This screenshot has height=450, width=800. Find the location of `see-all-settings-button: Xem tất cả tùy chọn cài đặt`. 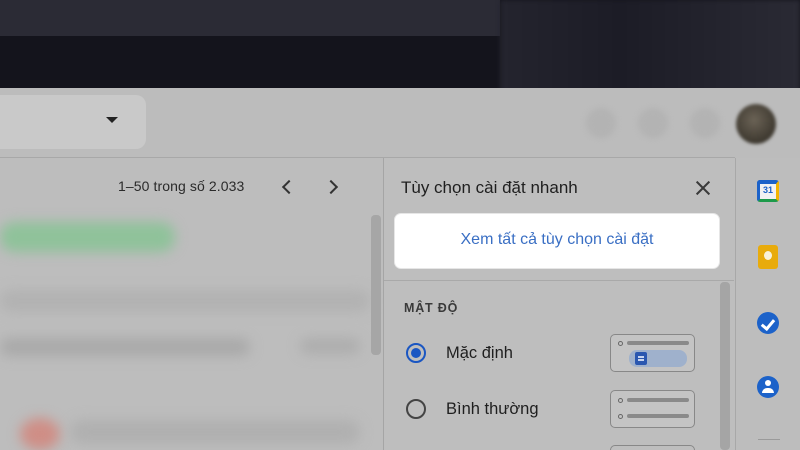

see-all-settings-button: Xem tất cả tùy chọn cài đặt is located at coordinates (557, 241).